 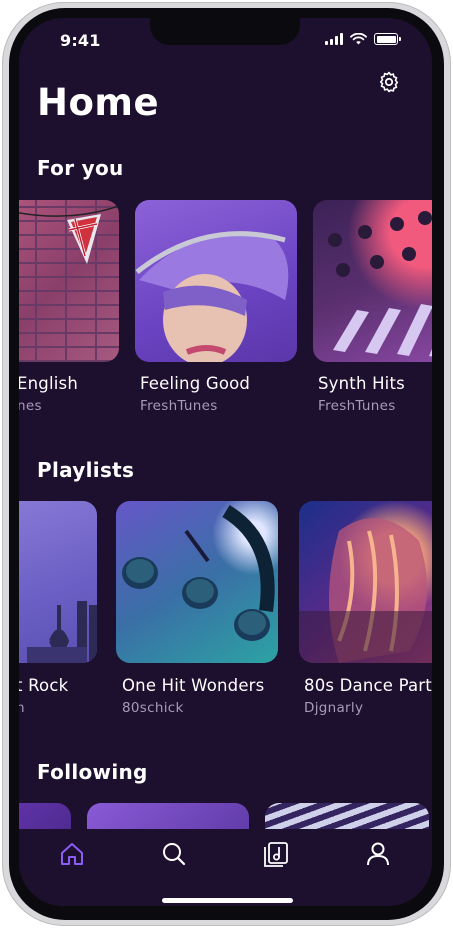 I want to click on search-icon, so click(x=174, y=854).